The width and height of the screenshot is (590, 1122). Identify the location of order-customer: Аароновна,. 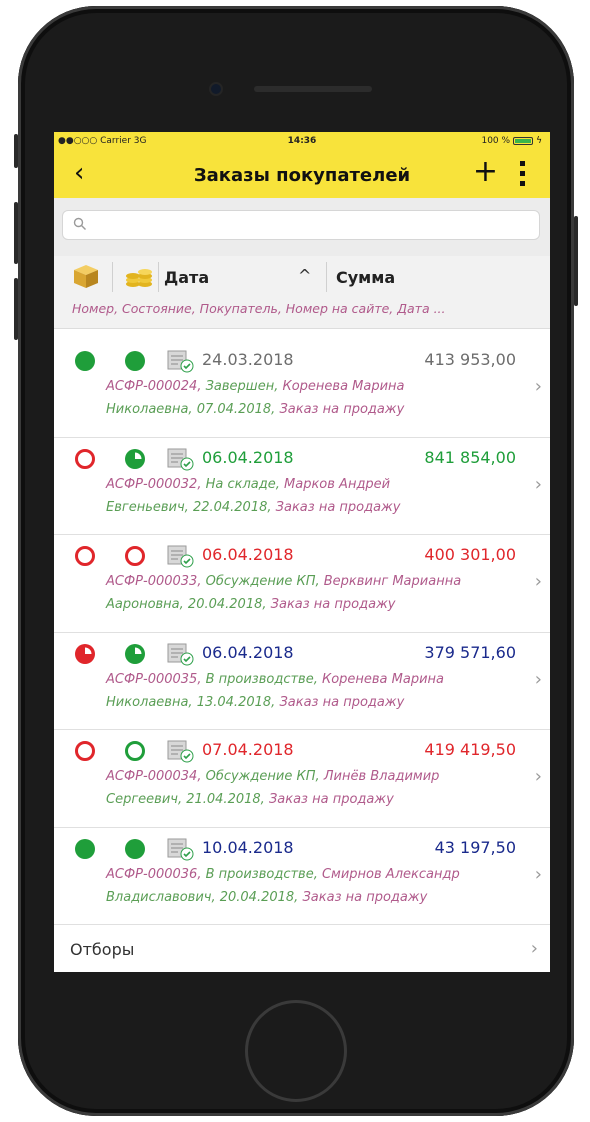
(145, 604).